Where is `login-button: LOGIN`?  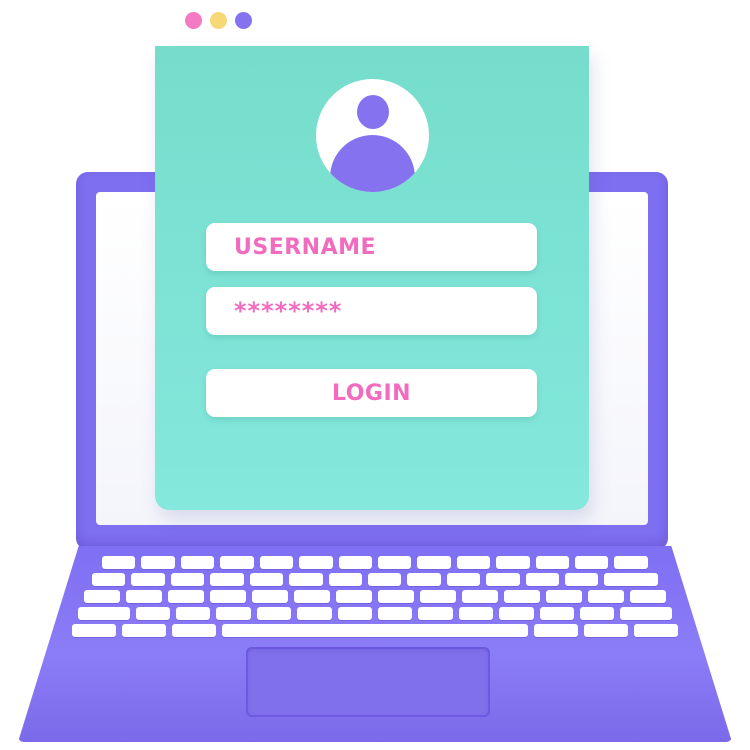 login-button: LOGIN is located at coordinates (371, 393).